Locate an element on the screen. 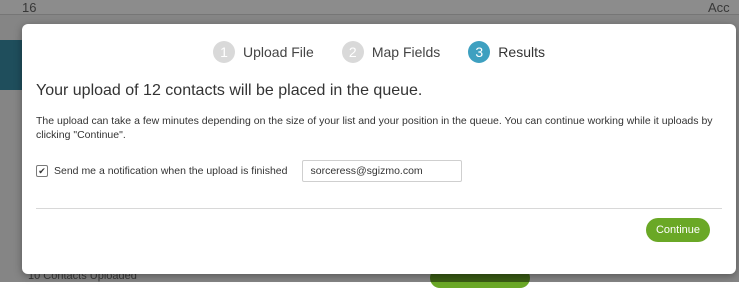  step-results: 3 Results is located at coordinates (506, 52).